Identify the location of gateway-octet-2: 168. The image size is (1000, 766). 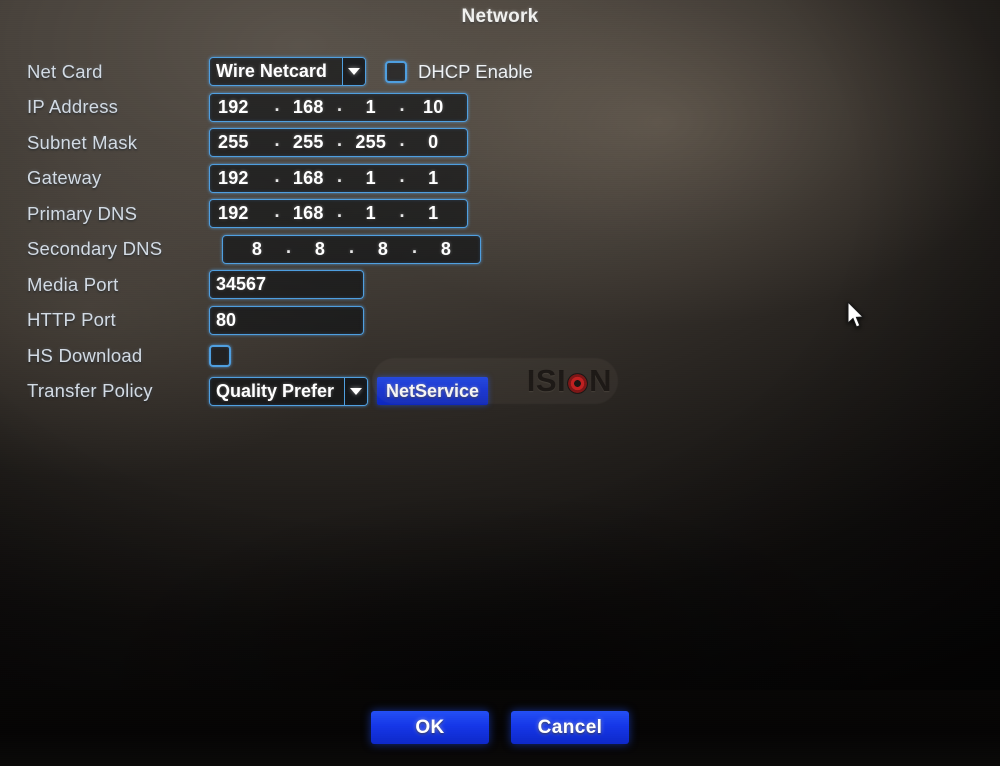
(308, 178).